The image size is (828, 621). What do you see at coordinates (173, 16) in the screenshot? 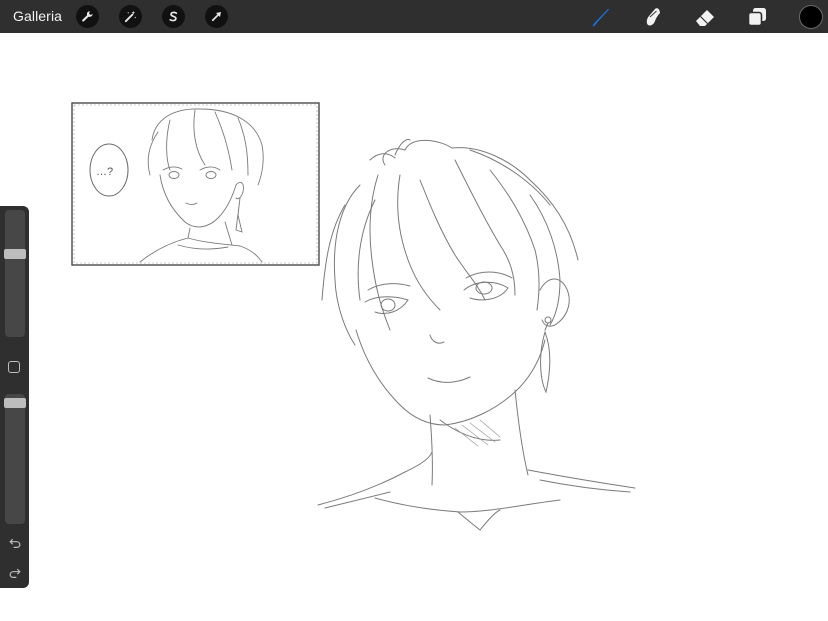
I see `selection-s-icon` at bounding box center [173, 16].